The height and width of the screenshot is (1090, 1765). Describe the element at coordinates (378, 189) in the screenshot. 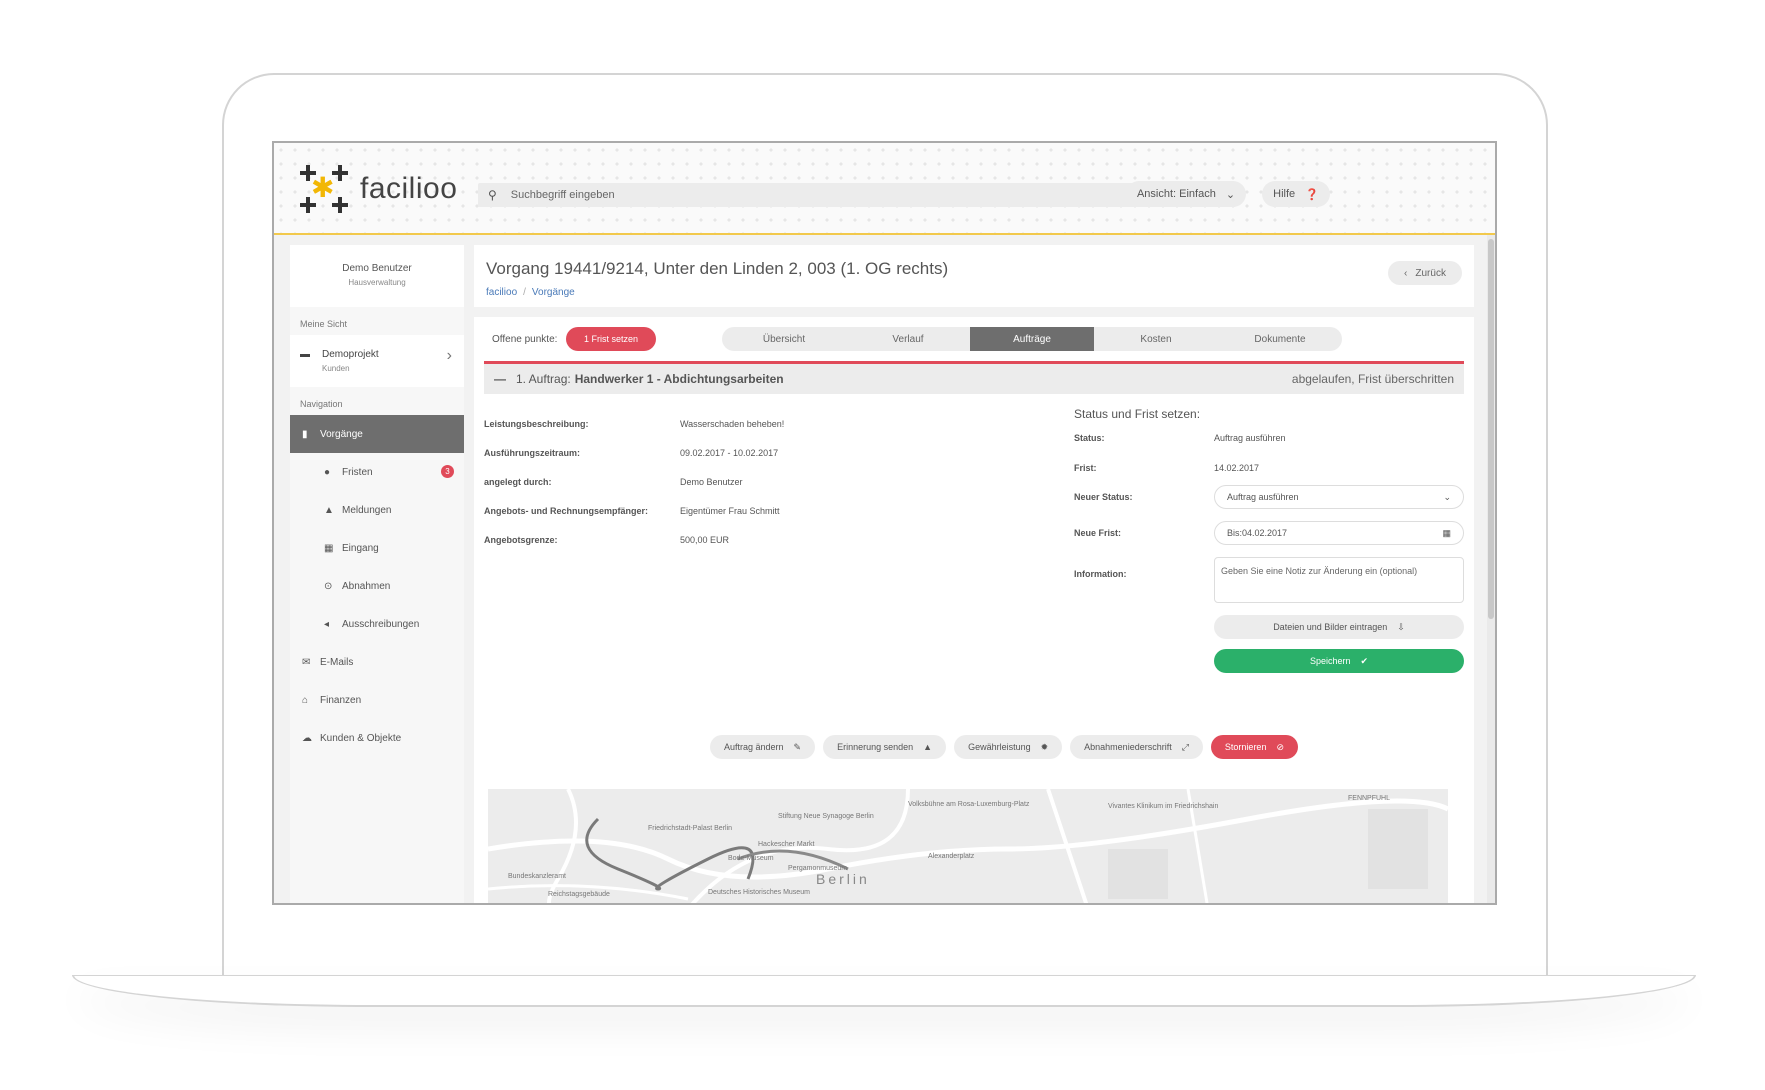

I see `logo: ✱ facilioo` at that location.